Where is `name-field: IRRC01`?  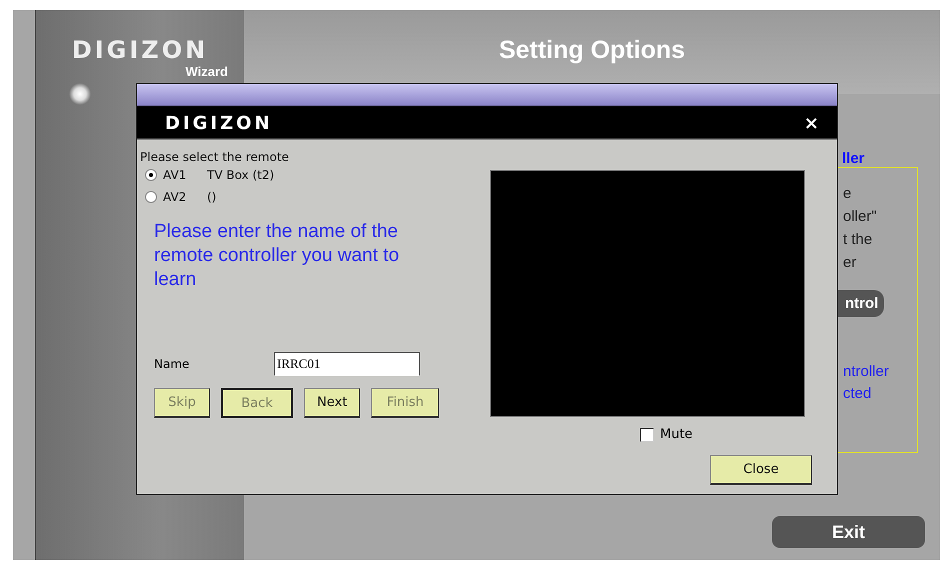 name-field: IRRC01 is located at coordinates (347, 364).